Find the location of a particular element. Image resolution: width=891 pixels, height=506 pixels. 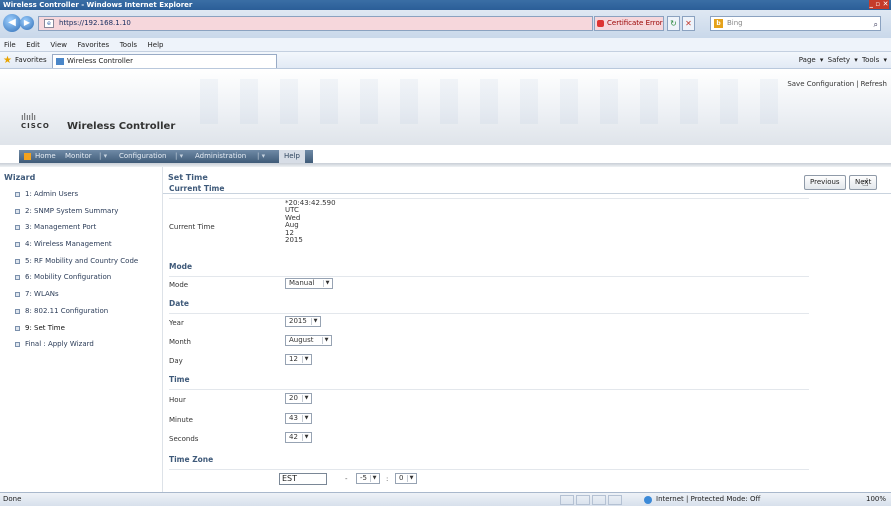

month-select: August ▼ is located at coordinates (308, 340).